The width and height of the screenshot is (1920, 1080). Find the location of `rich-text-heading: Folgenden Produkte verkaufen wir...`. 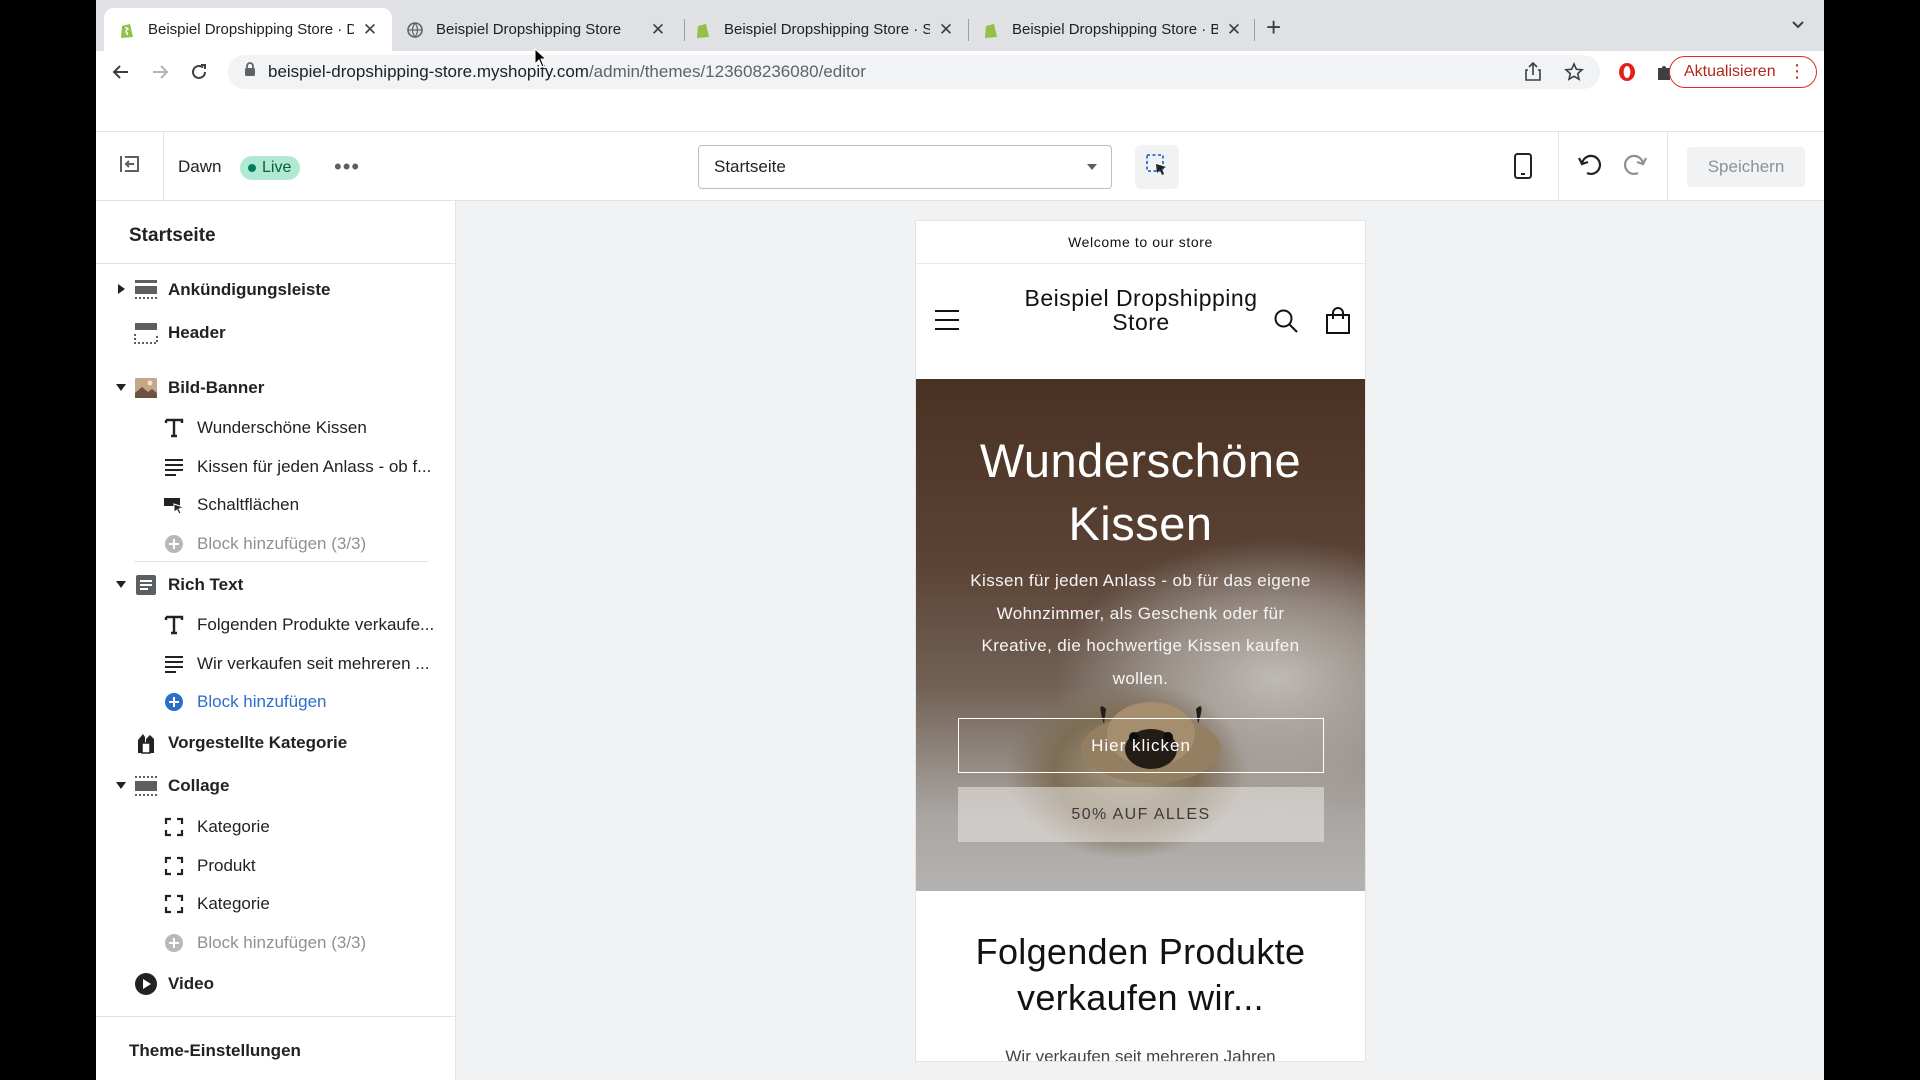

rich-text-heading: Folgenden Produkte verkaufen wir... is located at coordinates (1140, 974).